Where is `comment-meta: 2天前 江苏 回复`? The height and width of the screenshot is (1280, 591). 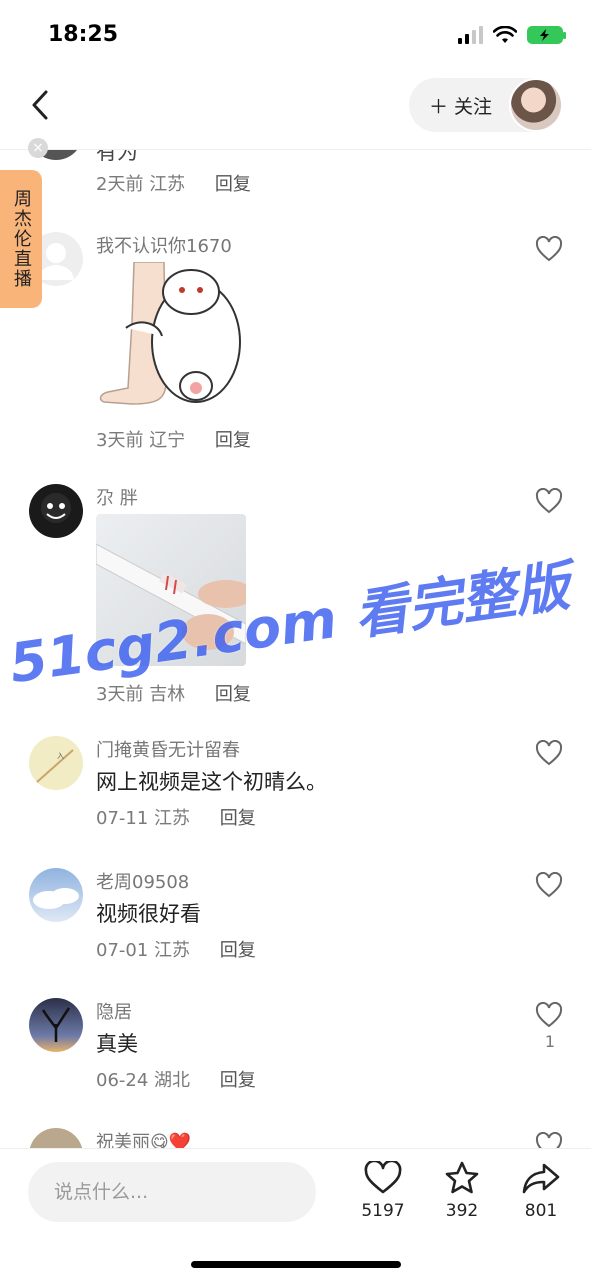
comment-meta: 2天前 江苏 回复 is located at coordinates (173, 183).